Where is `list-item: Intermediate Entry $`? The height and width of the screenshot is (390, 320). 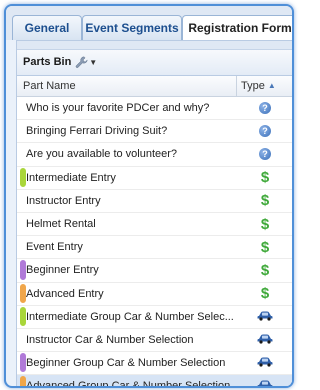
list-item: Intermediate Entry $ is located at coordinates (154, 178).